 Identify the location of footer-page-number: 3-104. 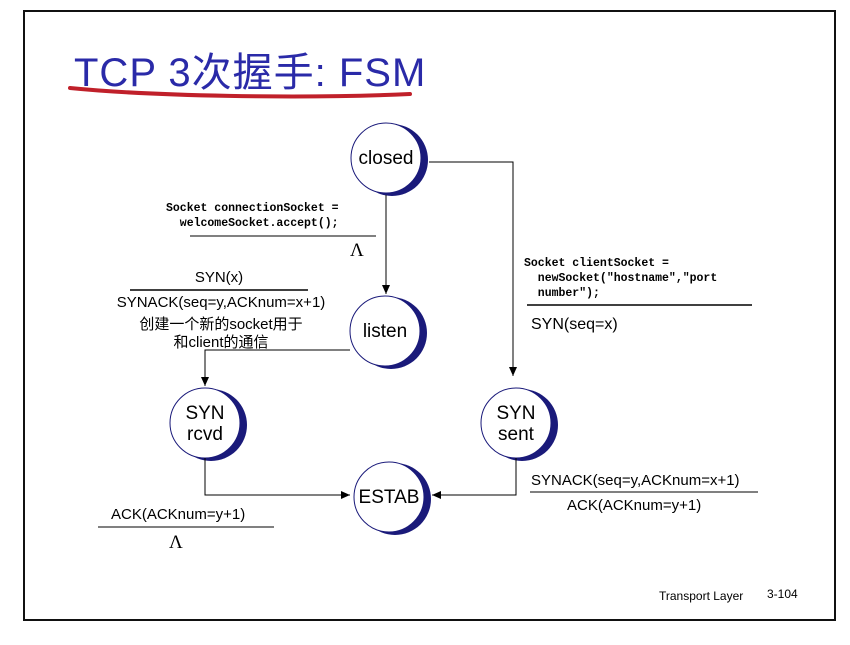
(782, 594).